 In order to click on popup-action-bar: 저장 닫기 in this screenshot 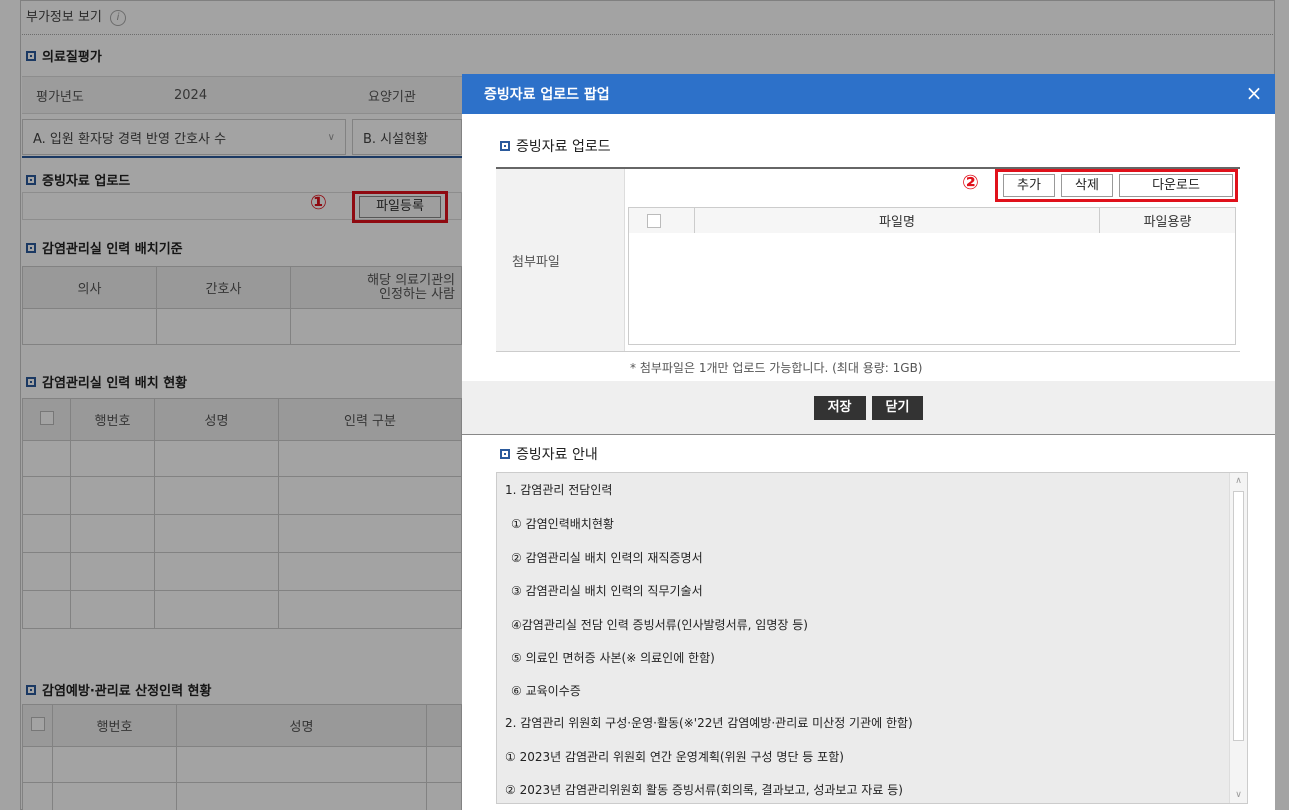, I will do `click(868, 408)`.